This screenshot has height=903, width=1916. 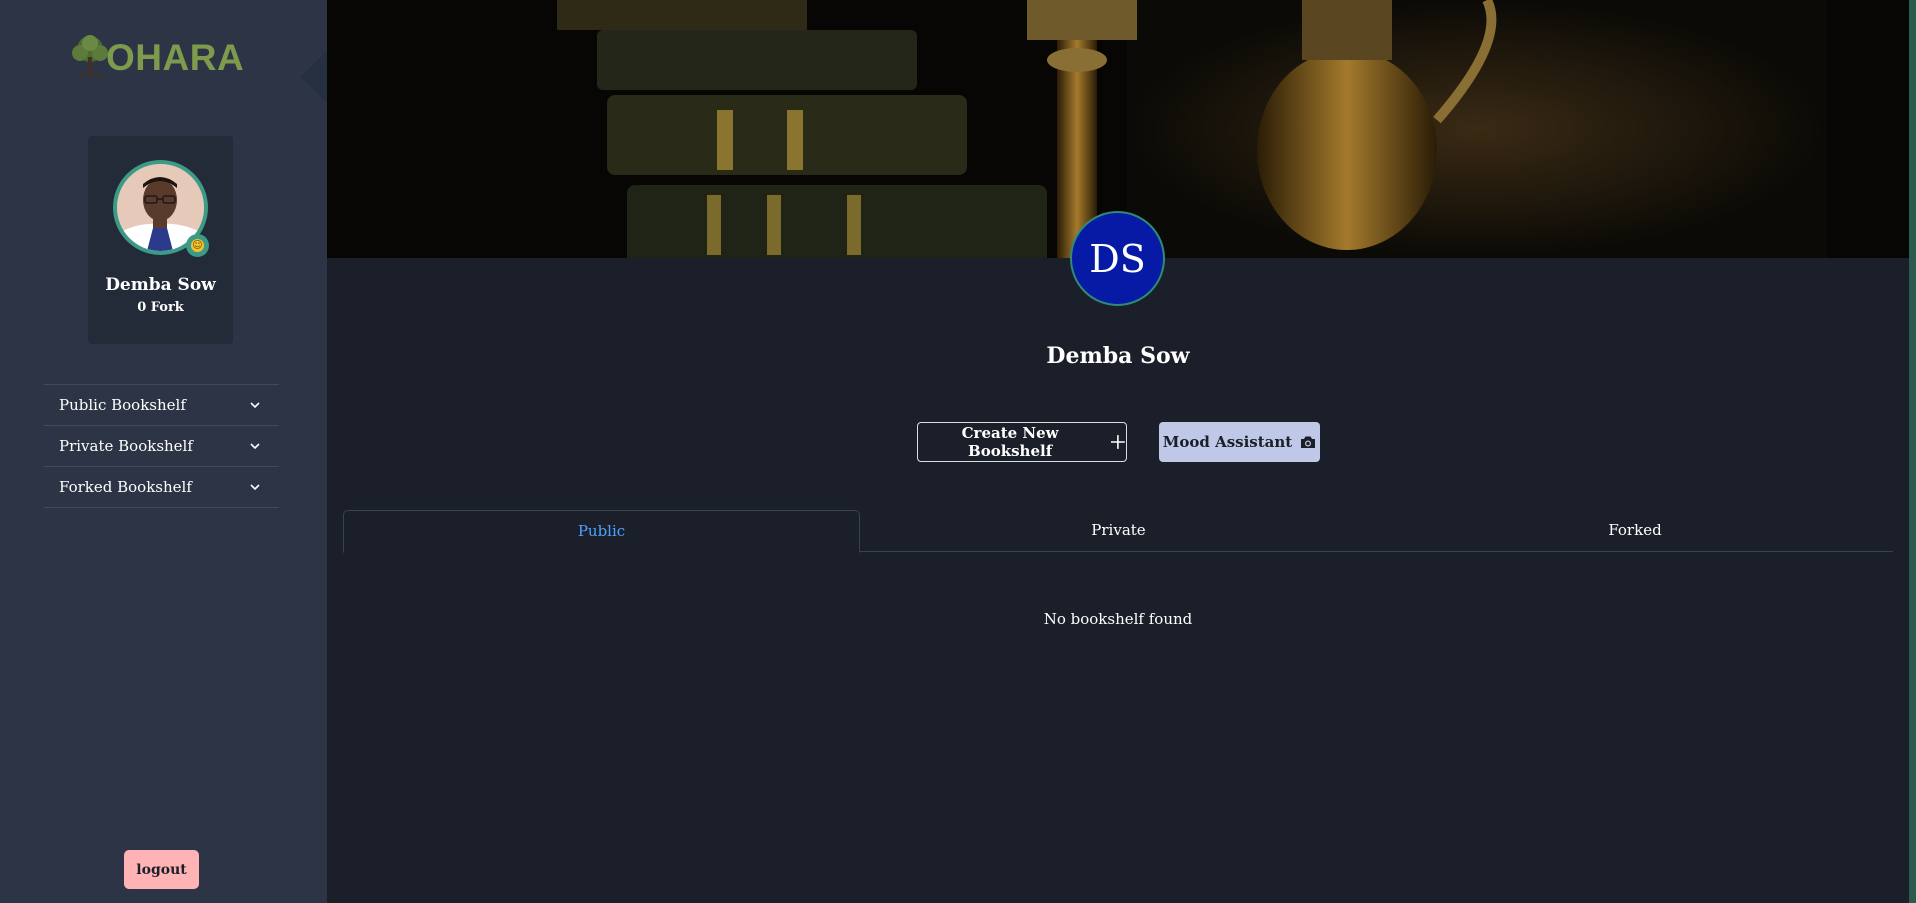 I want to click on status-indicator: ☺, so click(x=197, y=245).